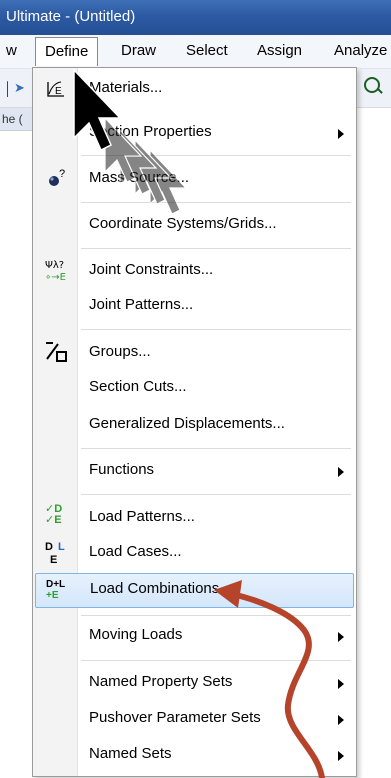 The height and width of the screenshot is (778, 391). Describe the element at coordinates (55, 277) in the screenshot. I see `joint-constraints-icon-bottom: ∘→E` at that location.